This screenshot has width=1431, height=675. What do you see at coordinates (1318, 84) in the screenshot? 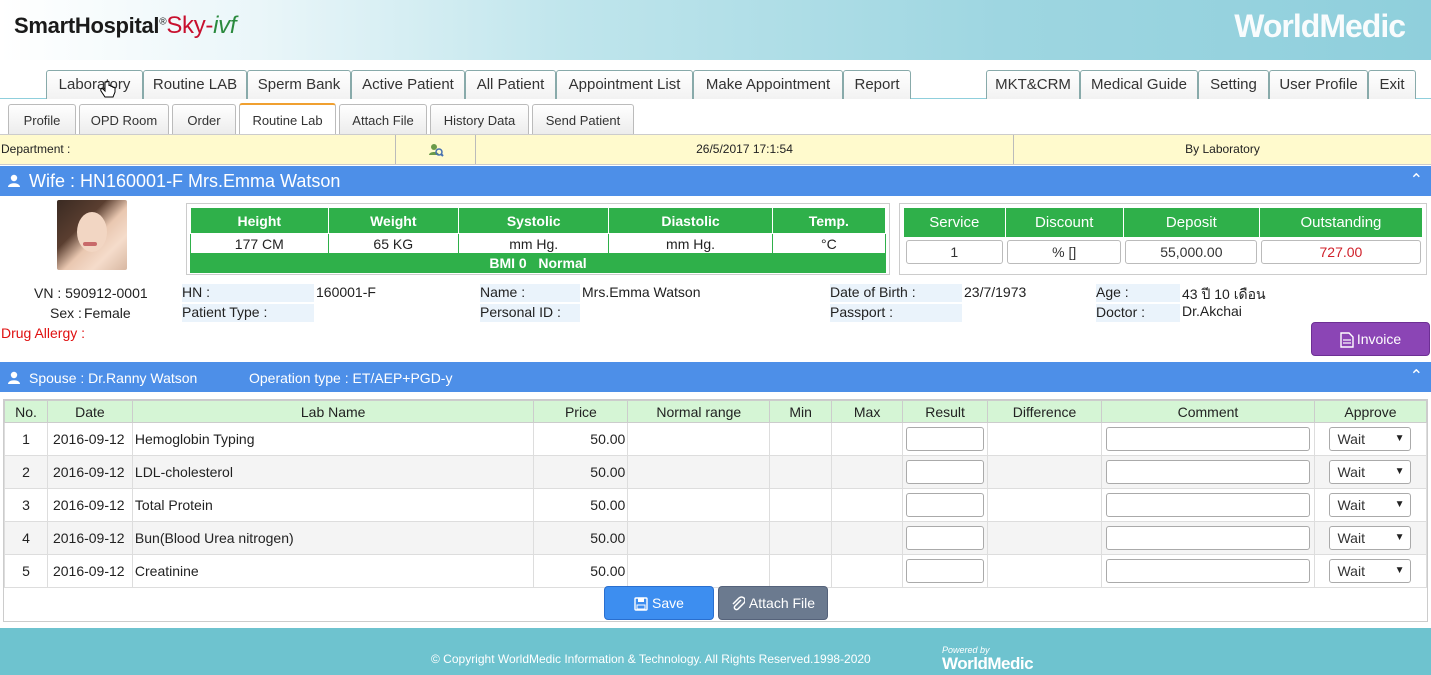
I see `tab-user-profile: User Profile` at bounding box center [1318, 84].